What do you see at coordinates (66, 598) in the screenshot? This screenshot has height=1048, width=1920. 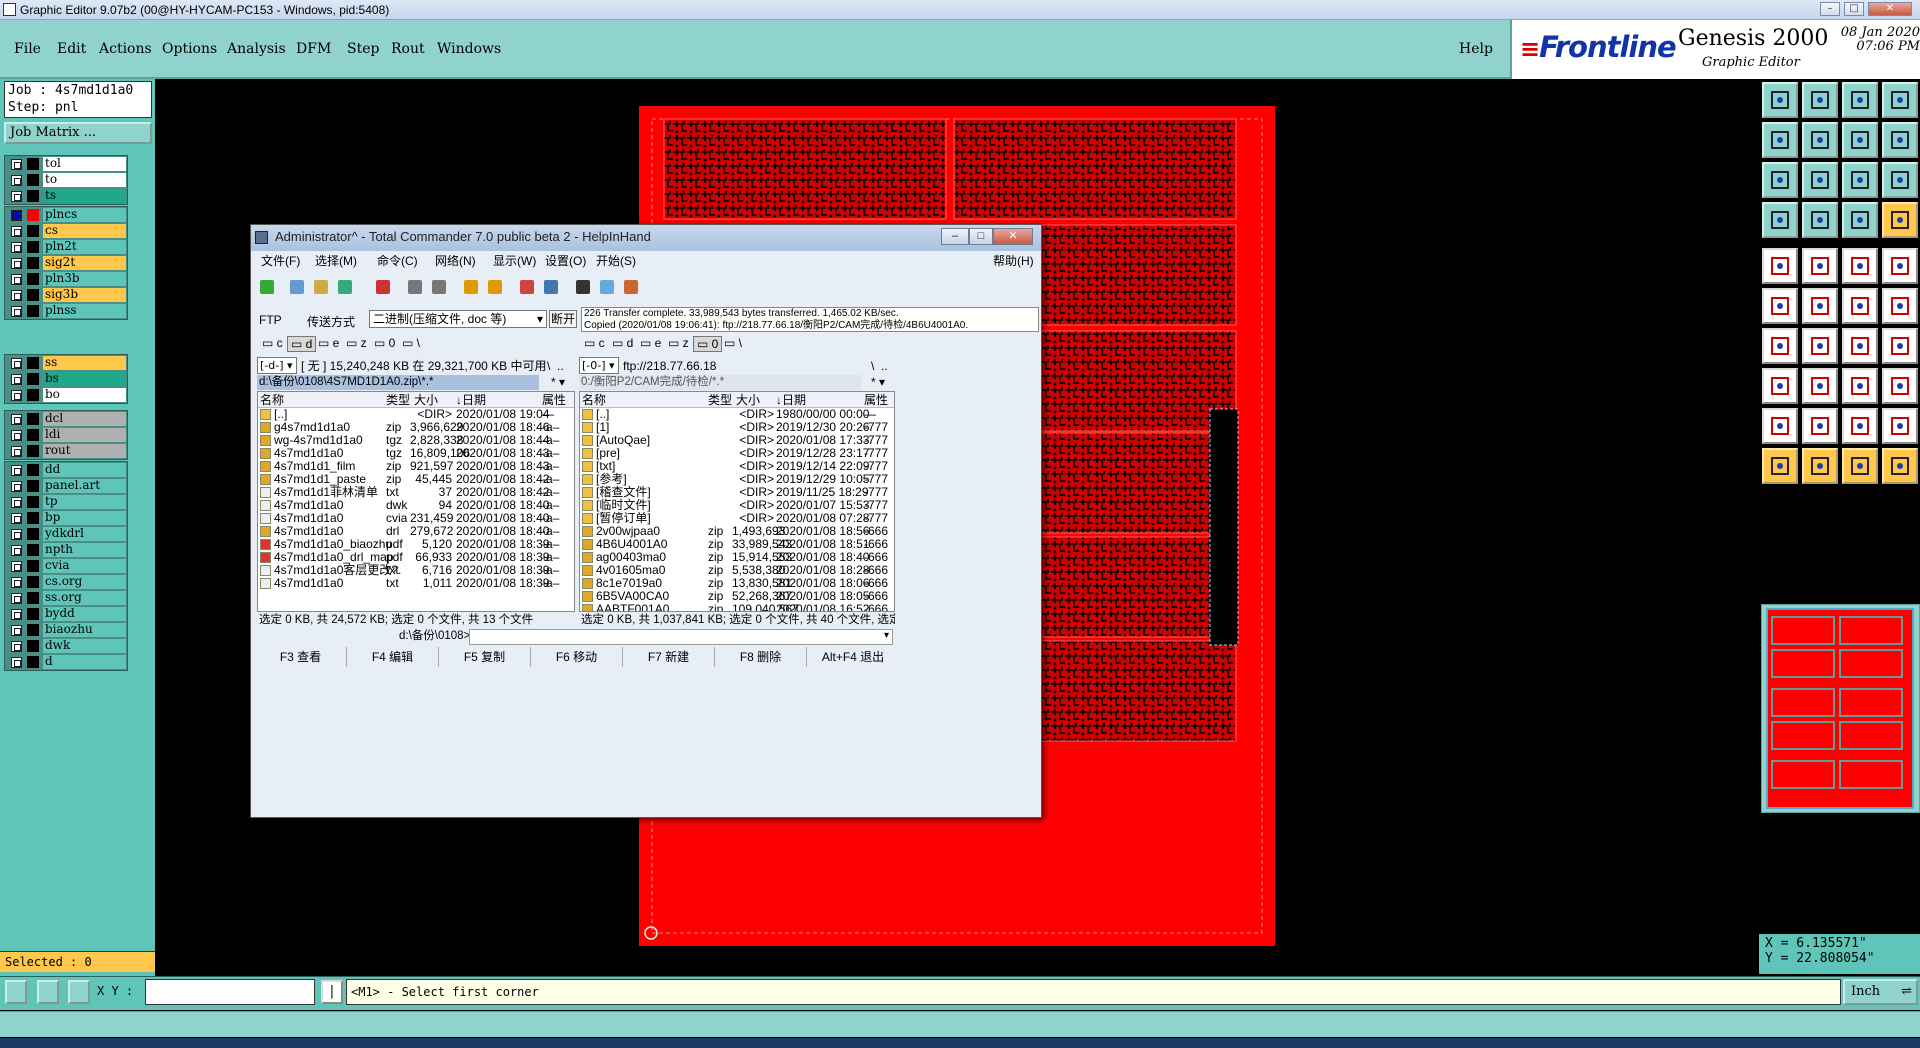 I see `layer-row-ss.org: ss.org` at bounding box center [66, 598].